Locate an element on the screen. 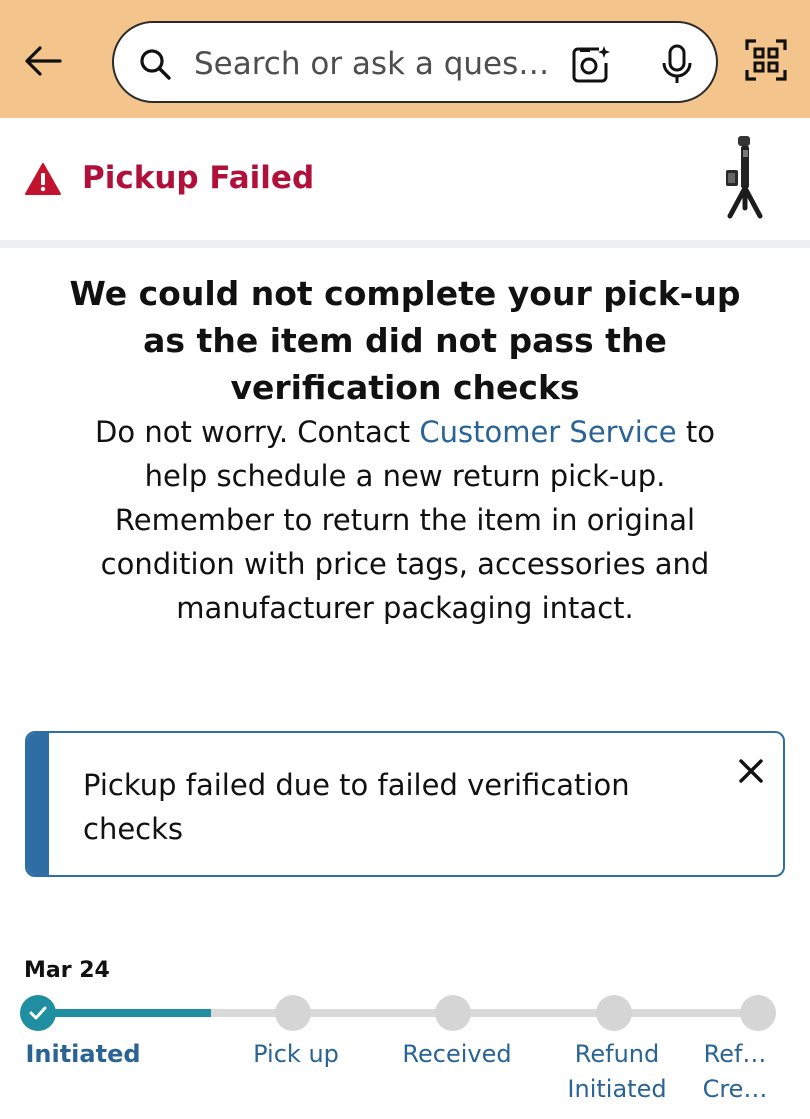  status-header: Pickup Failed is located at coordinates (405, 179).